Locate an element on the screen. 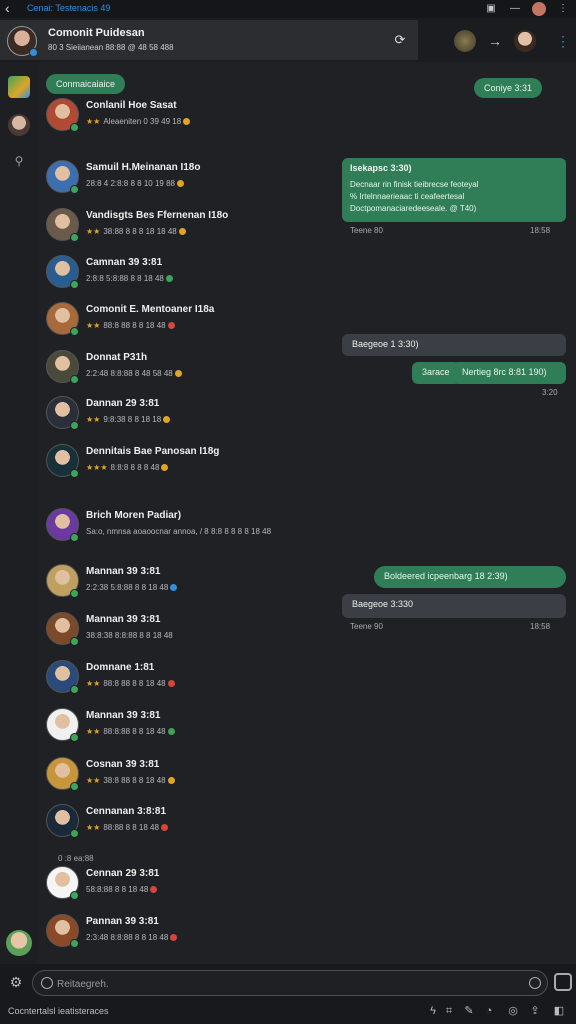 The width and height of the screenshot is (576, 1024). minimize-icon: — is located at coordinates (515, 9).